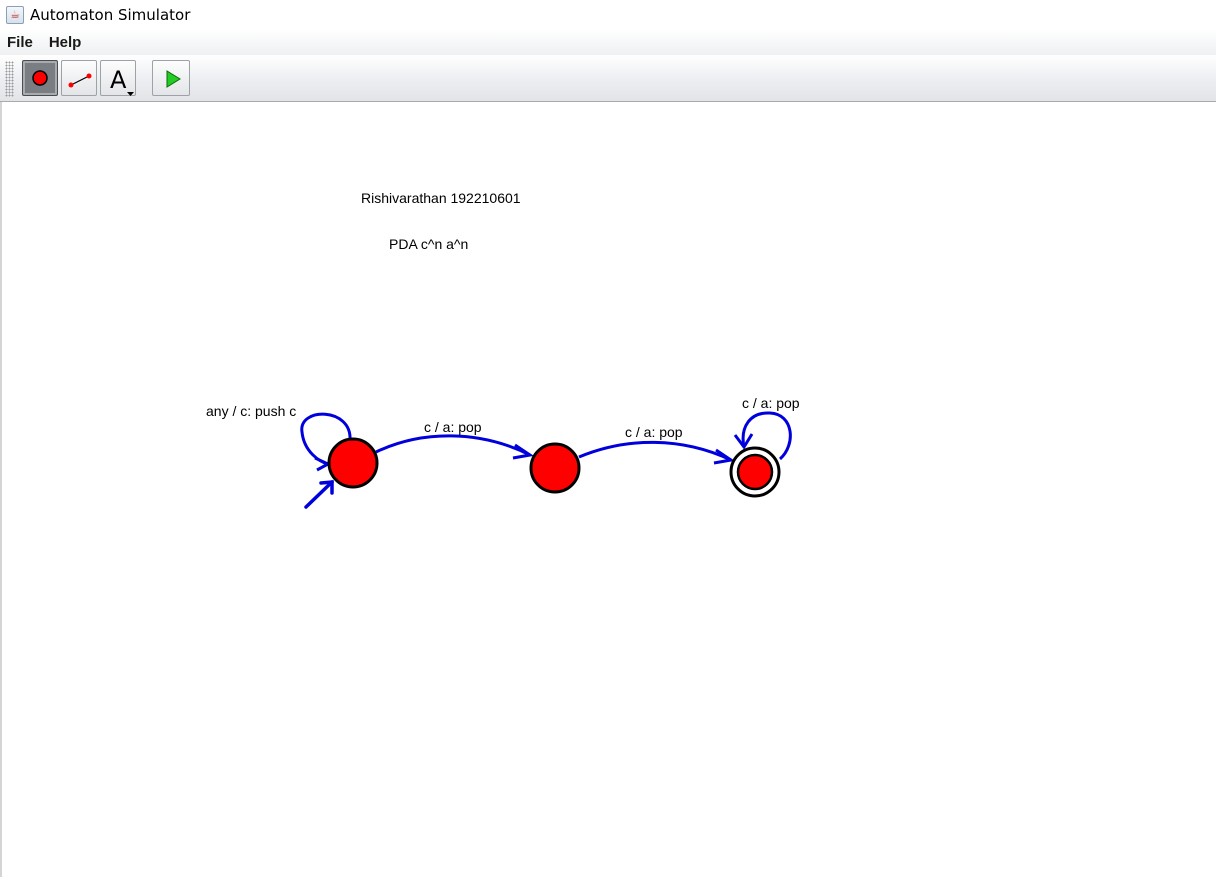  What do you see at coordinates (555, 468) in the screenshot?
I see `state-q1` at bounding box center [555, 468].